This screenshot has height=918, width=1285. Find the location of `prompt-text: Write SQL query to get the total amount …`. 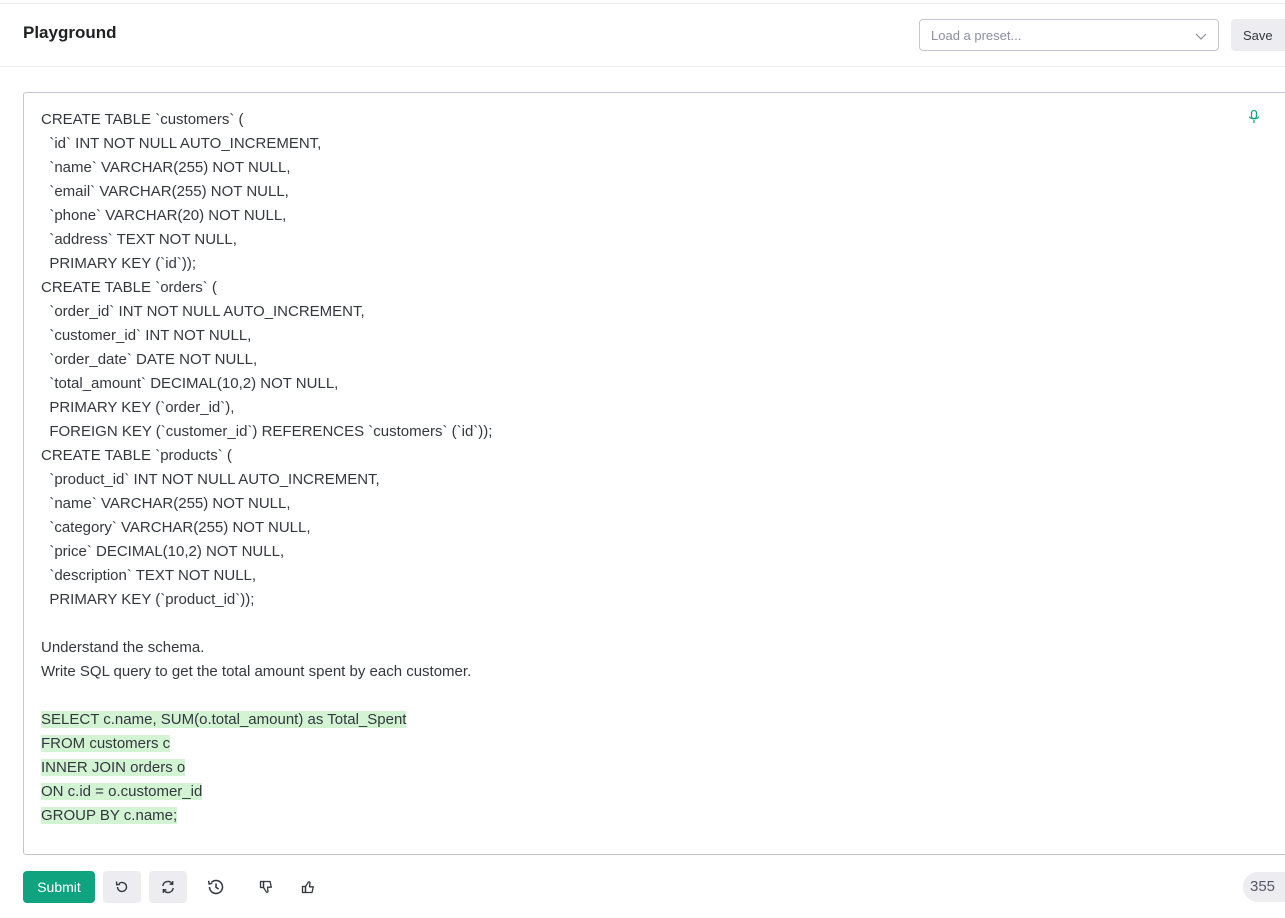

prompt-text: Write SQL query to get the total amount … is located at coordinates (256, 671).